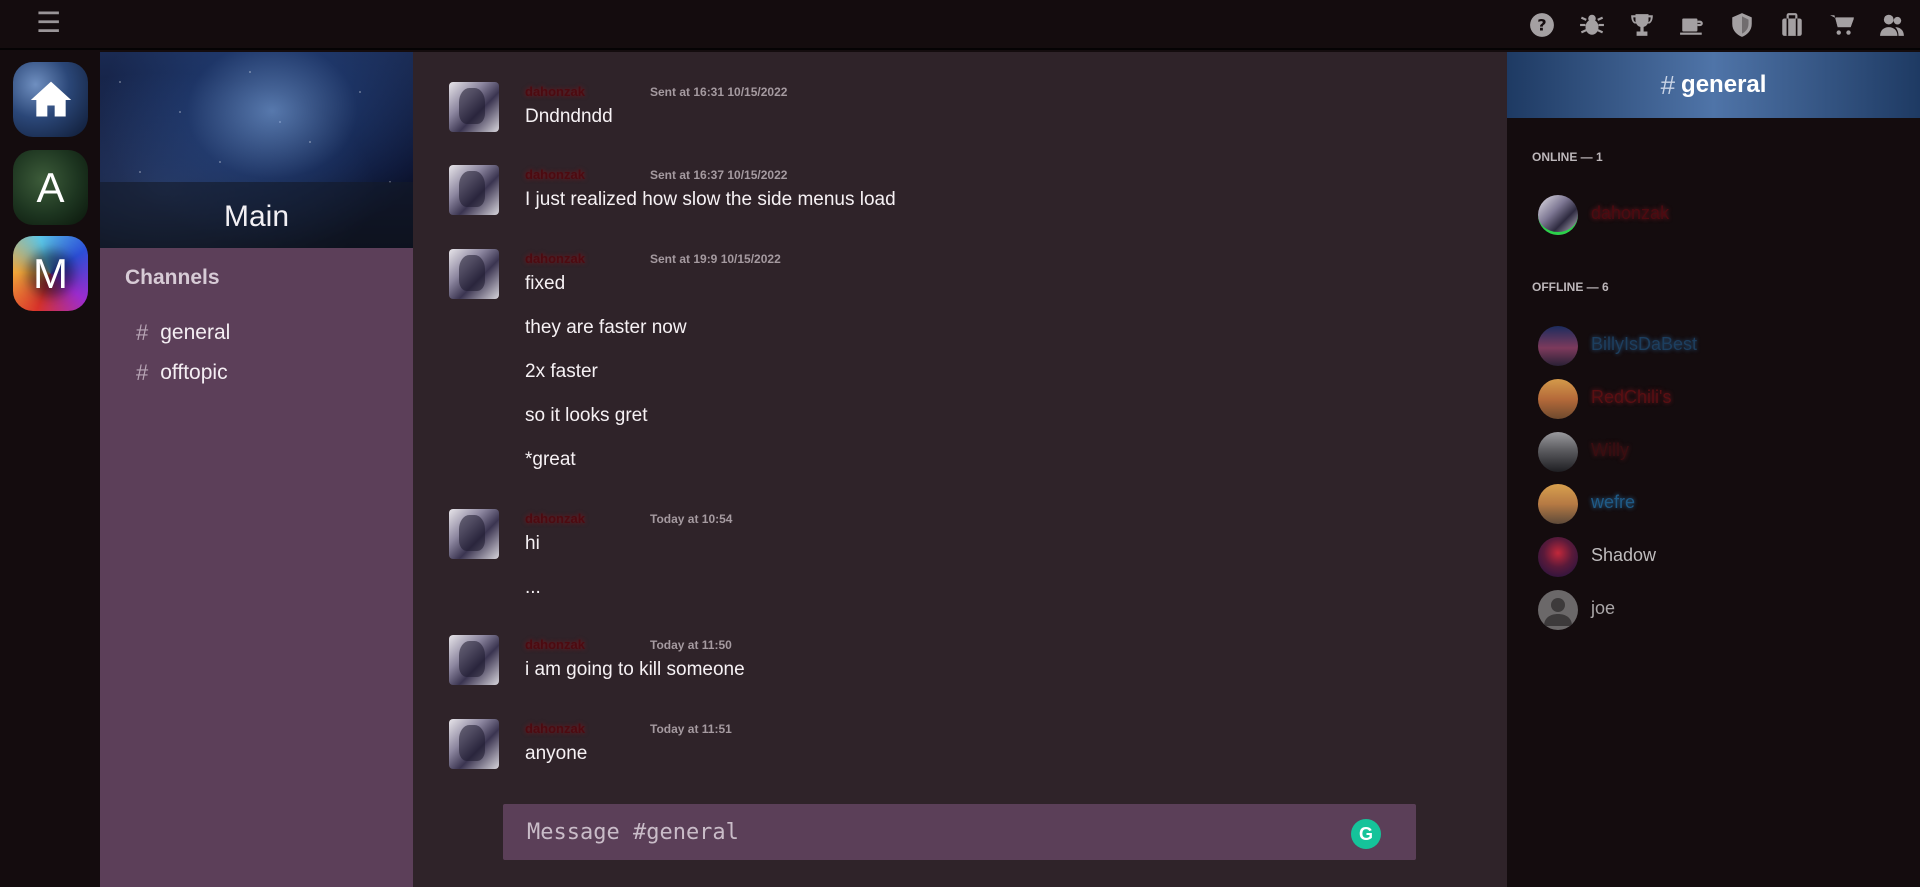  What do you see at coordinates (550, 459) in the screenshot?
I see `message-text: *great` at bounding box center [550, 459].